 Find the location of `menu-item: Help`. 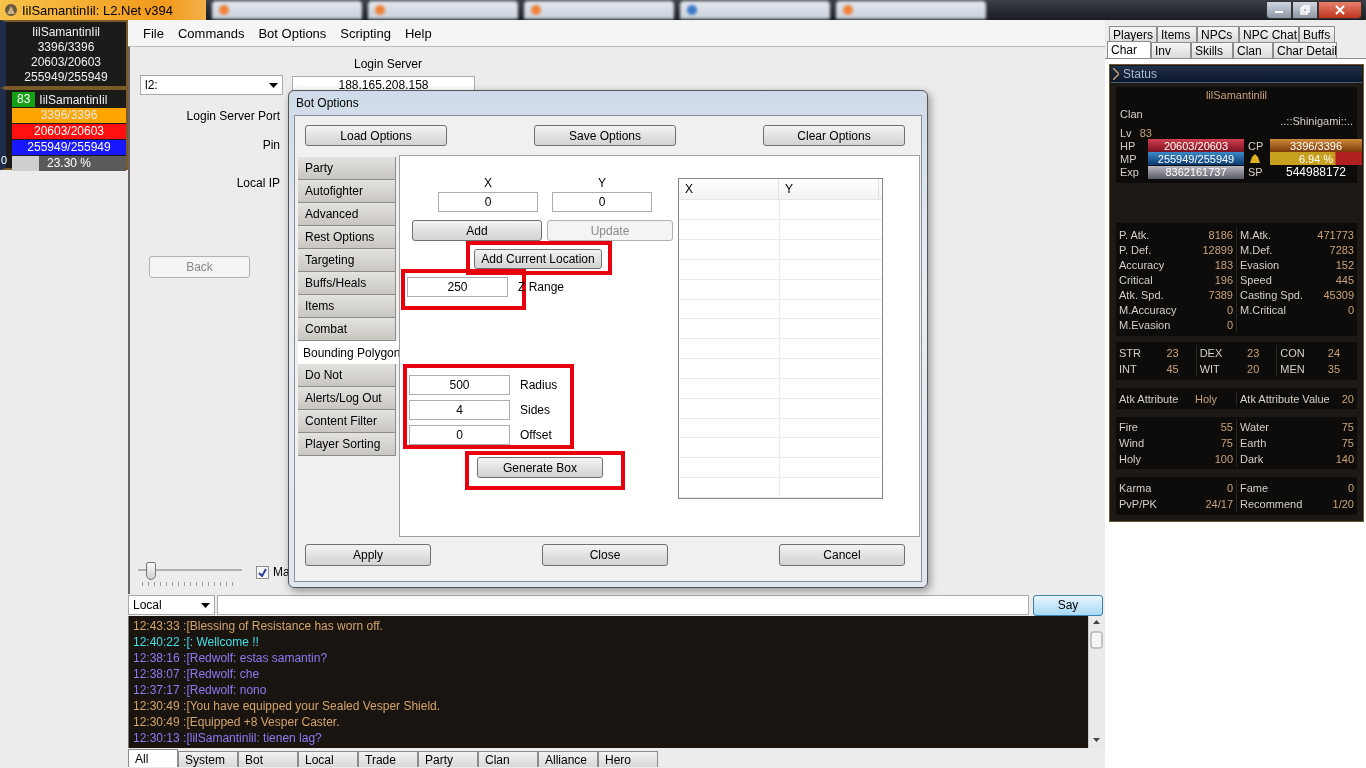

menu-item: Help is located at coordinates (418, 33).